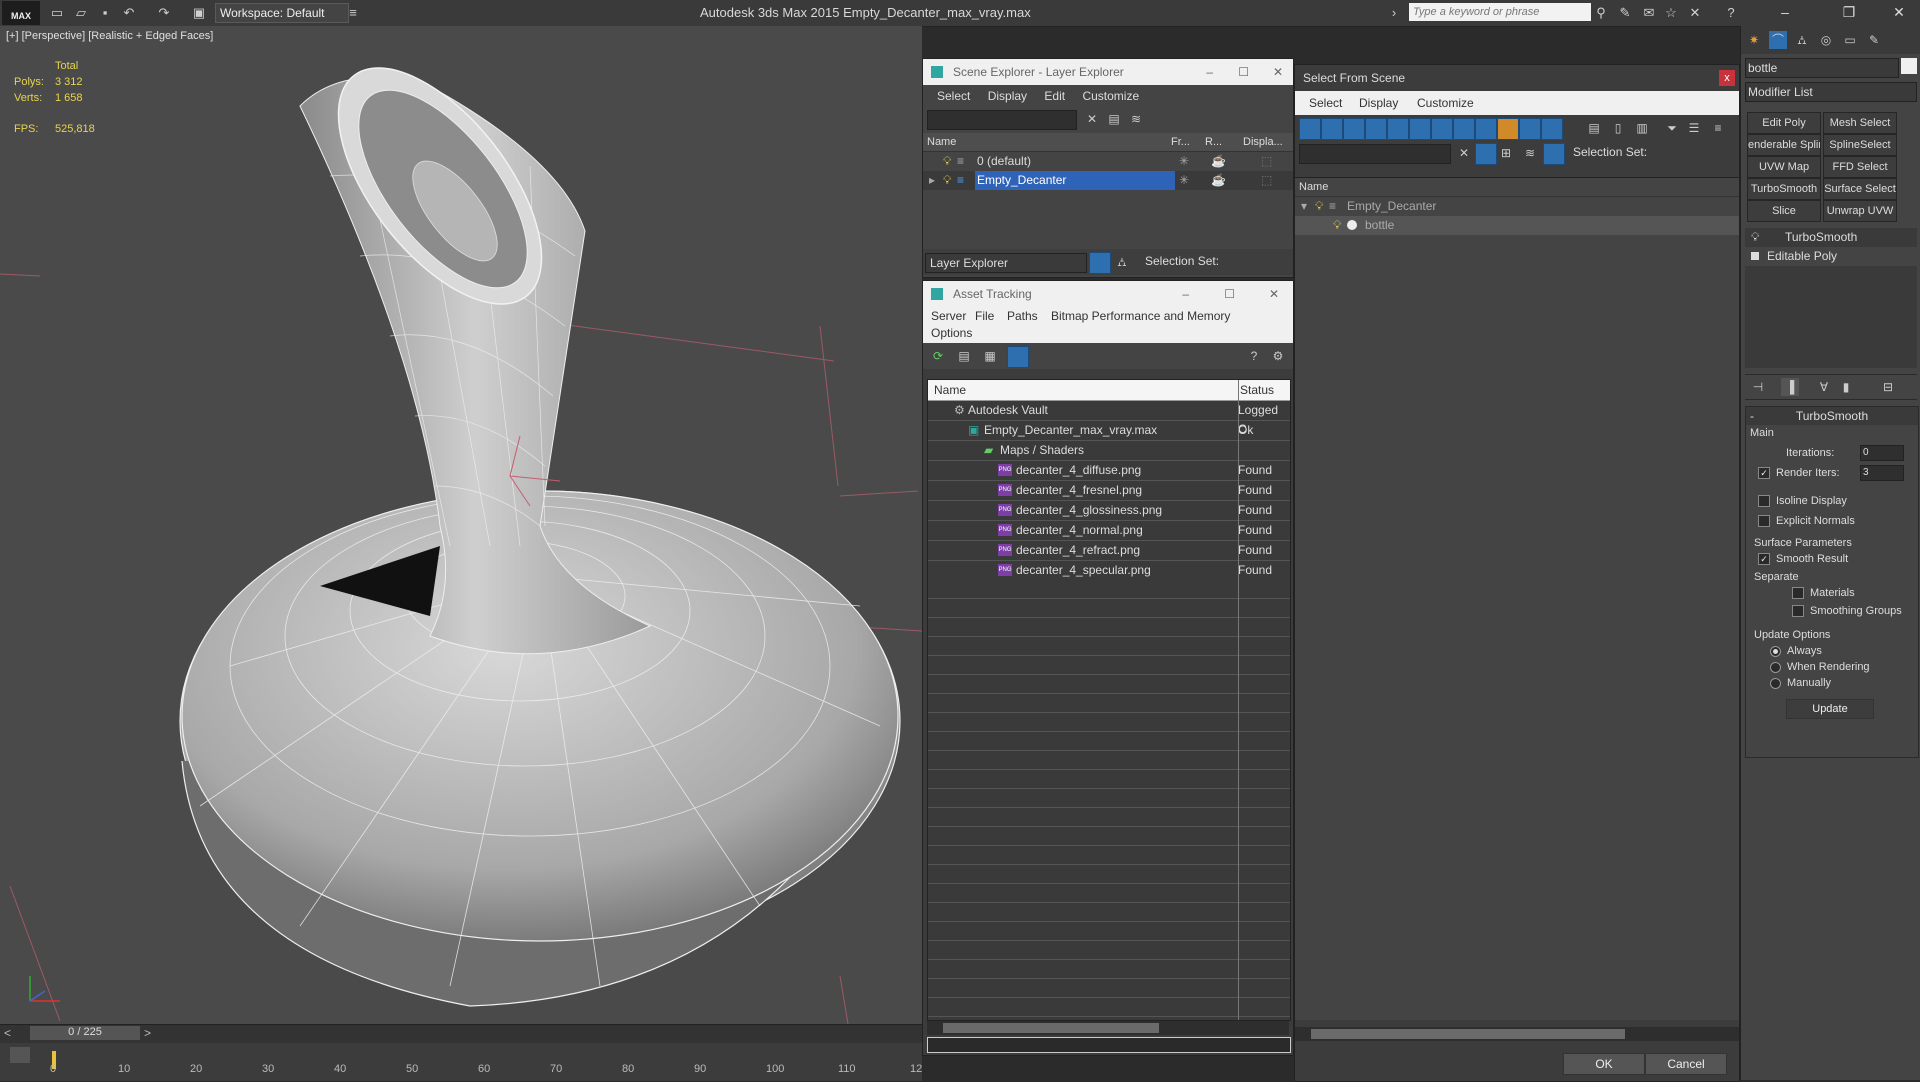 This screenshot has width=1920, height=1082. Describe the element at coordinates (1909, 66) in the screenshot. I see `object-color-swatch` at that location.